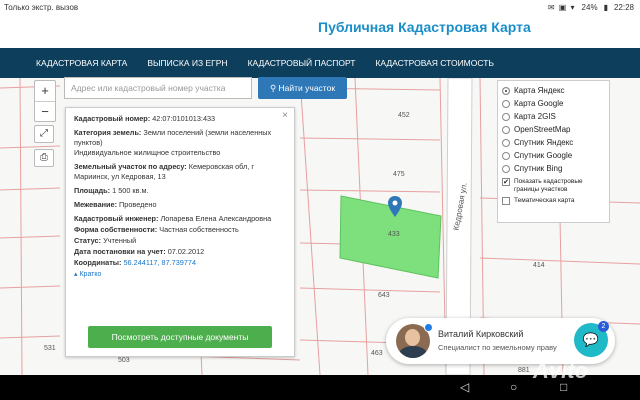 The image size is (640, 400). What do you see at coordinates (302, 88) in the screenshot?
I see `find-parcel-button: ⚲ Найти участок` at bounding box center [302, 88].